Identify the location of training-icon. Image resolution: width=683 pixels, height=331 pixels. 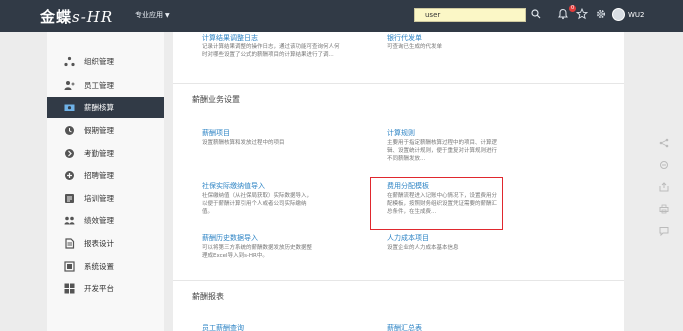
(69, 198).